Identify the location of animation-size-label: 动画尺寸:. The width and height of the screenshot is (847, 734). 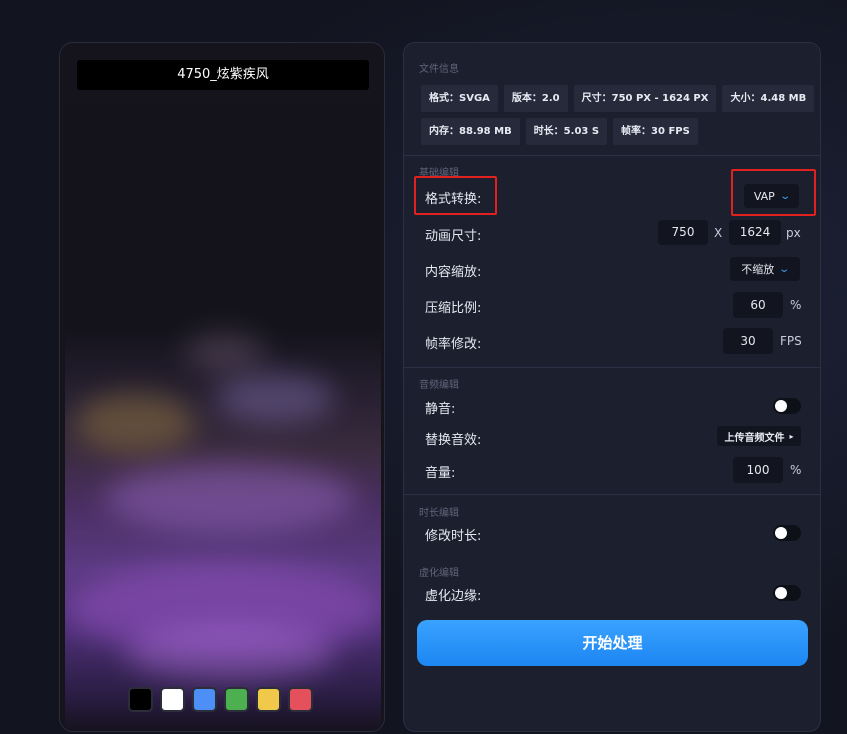
(453, 236).